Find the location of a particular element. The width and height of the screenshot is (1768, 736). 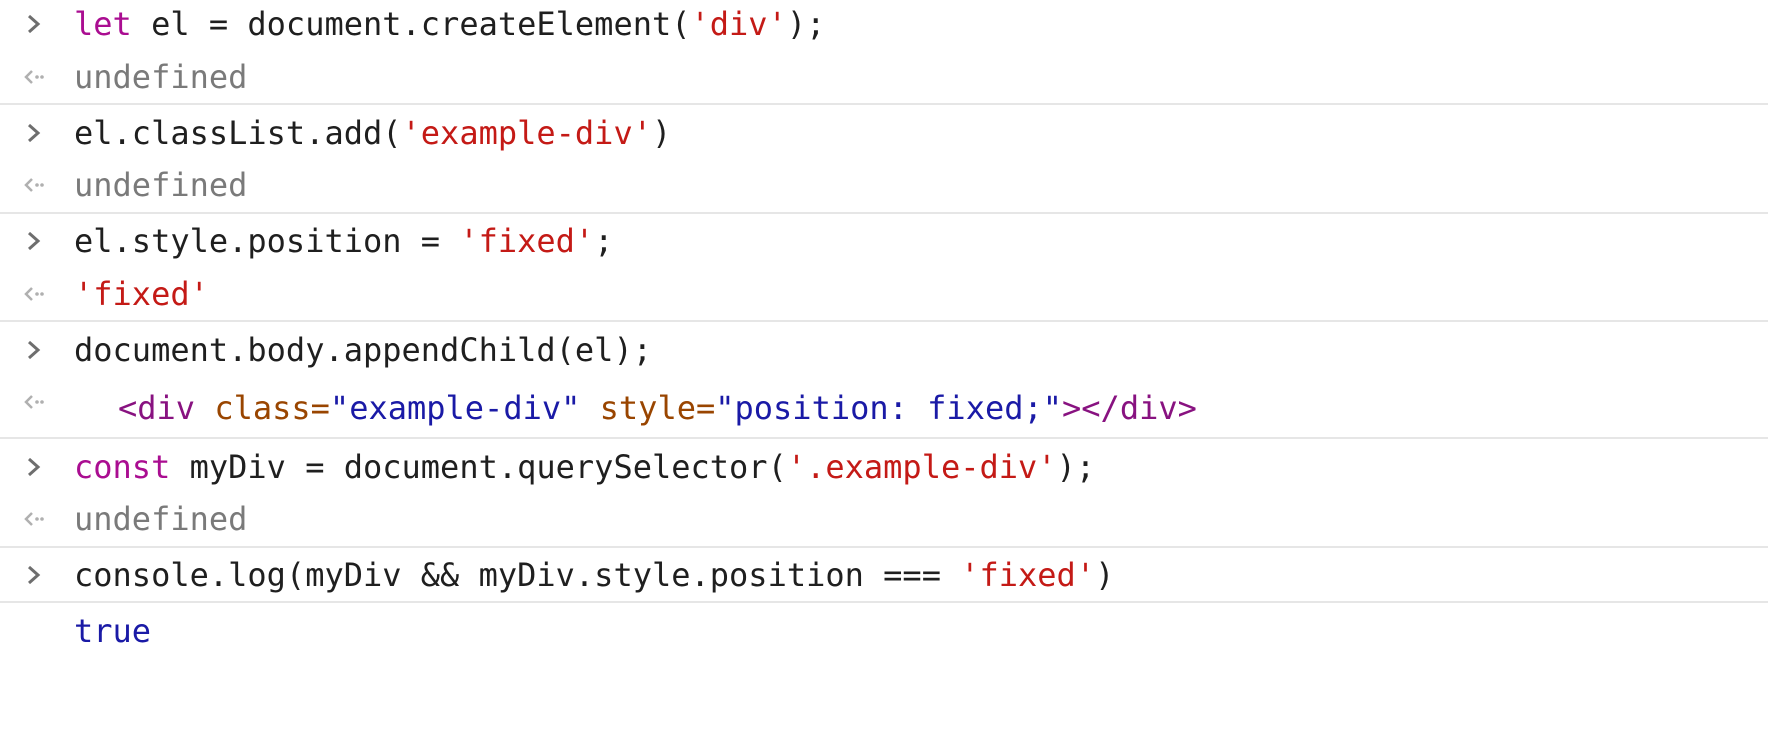

code-string: '.example-div' is located at coordinates (921, 467).